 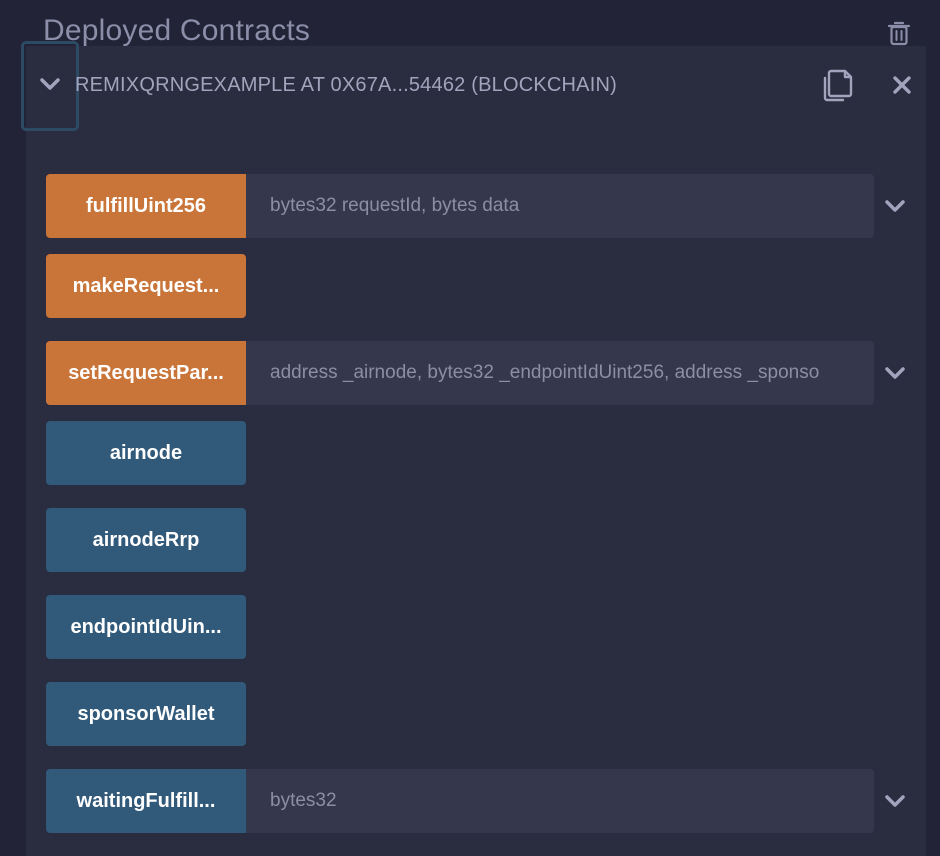 What do you see at coordinates (177, 30) in the screenshot?
I see `section-title: Deployed Contracts` at bounding box center [177, 30].